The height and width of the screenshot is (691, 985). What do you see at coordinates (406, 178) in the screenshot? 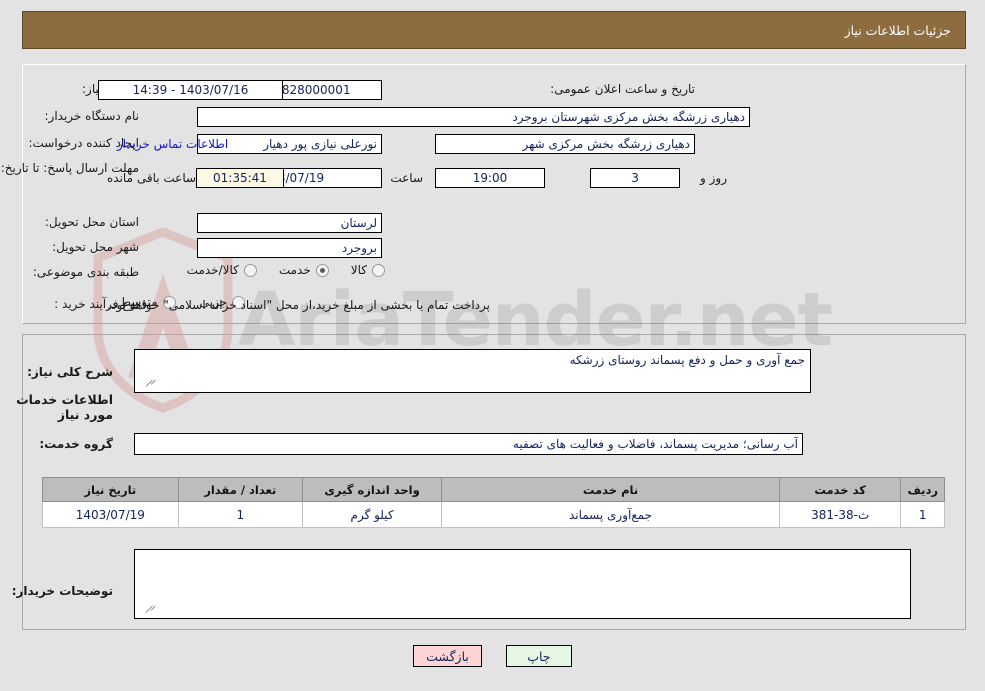
I see `hour-label: ساعت` at bounding box center [406, 178].